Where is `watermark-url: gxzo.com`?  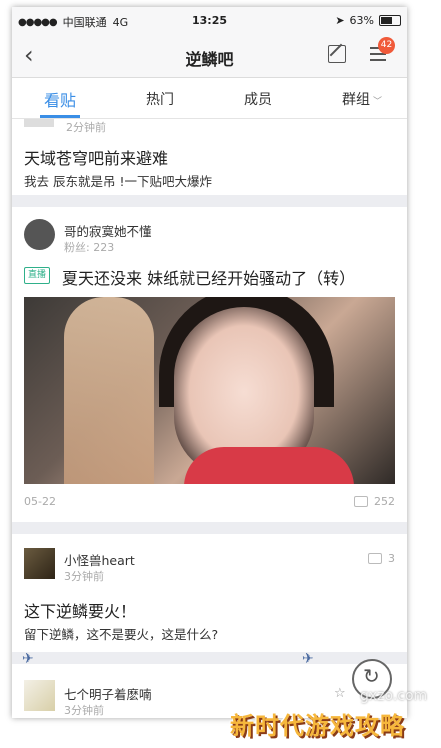
watermark-url: gxzo.com is located at coordinates (394, 696).